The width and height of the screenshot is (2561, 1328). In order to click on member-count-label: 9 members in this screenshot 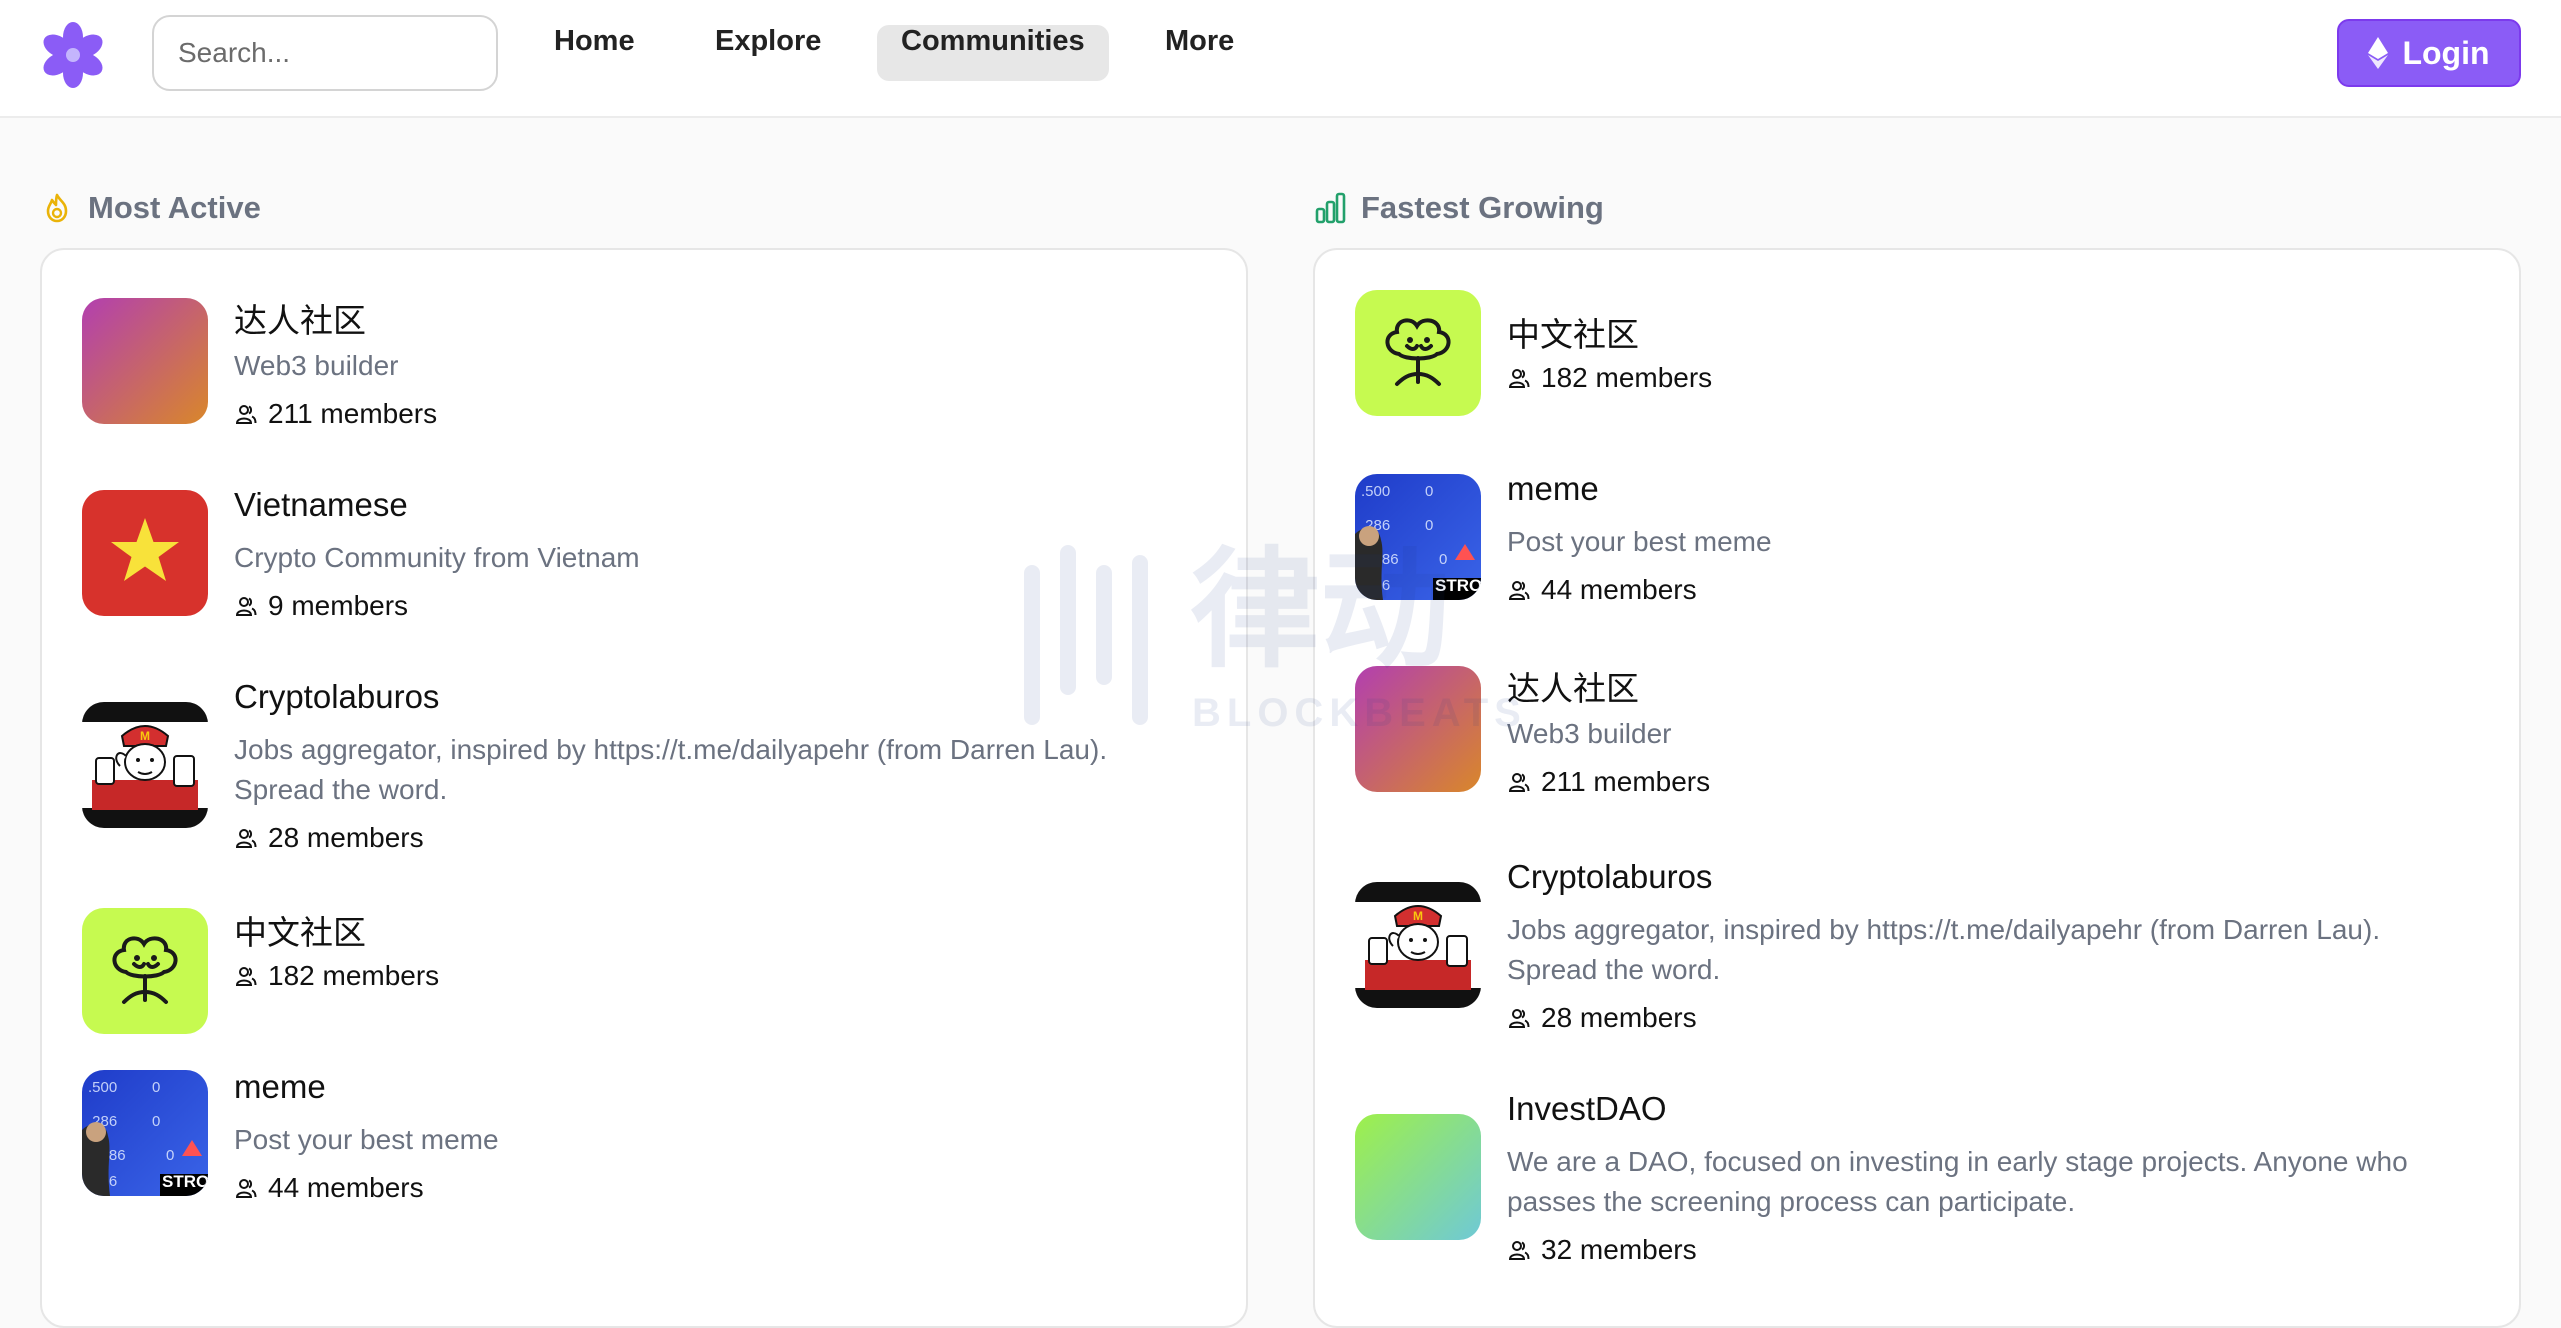, I will do `click(338, 605)`.